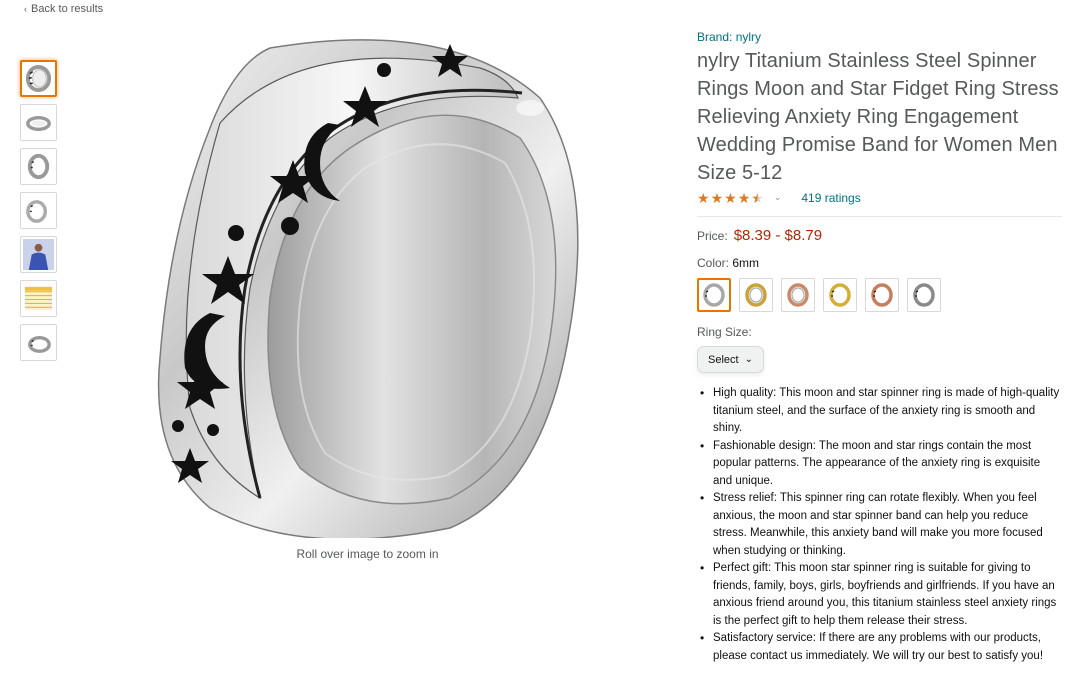 The height and width of the screenshot is (699, 1080). Describe the element at coordinates (724, 332) in the screenshot. I see `ring-size-label: Ring Size:` at that location.